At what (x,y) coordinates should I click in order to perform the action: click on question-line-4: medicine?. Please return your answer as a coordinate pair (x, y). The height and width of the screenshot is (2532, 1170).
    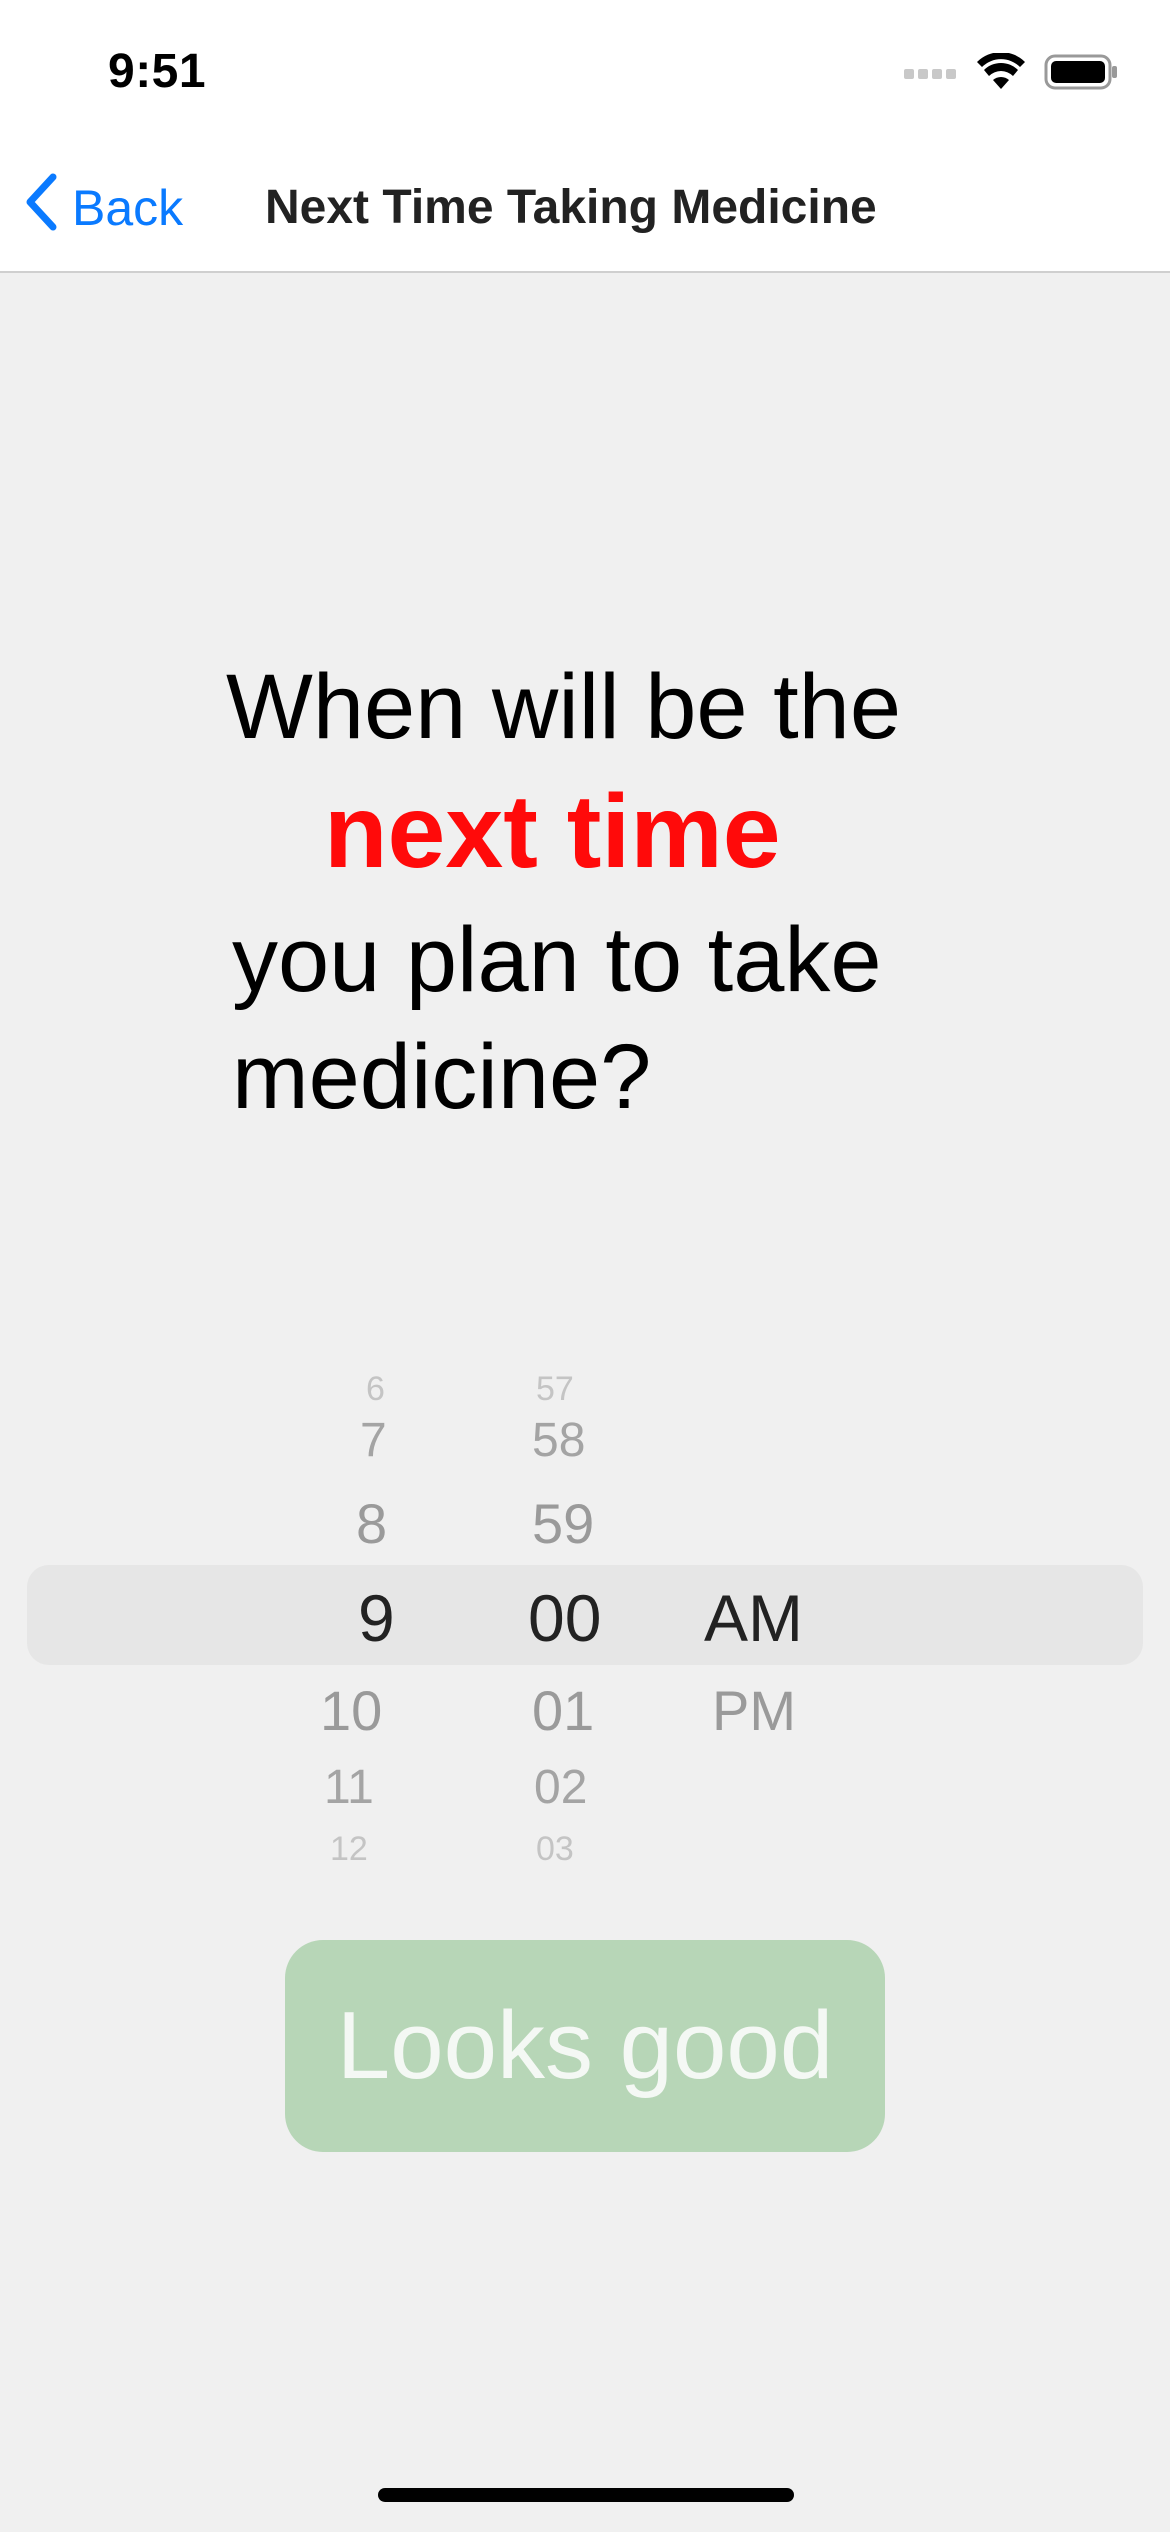
    Looking at the image, I should click on (442, 1077).